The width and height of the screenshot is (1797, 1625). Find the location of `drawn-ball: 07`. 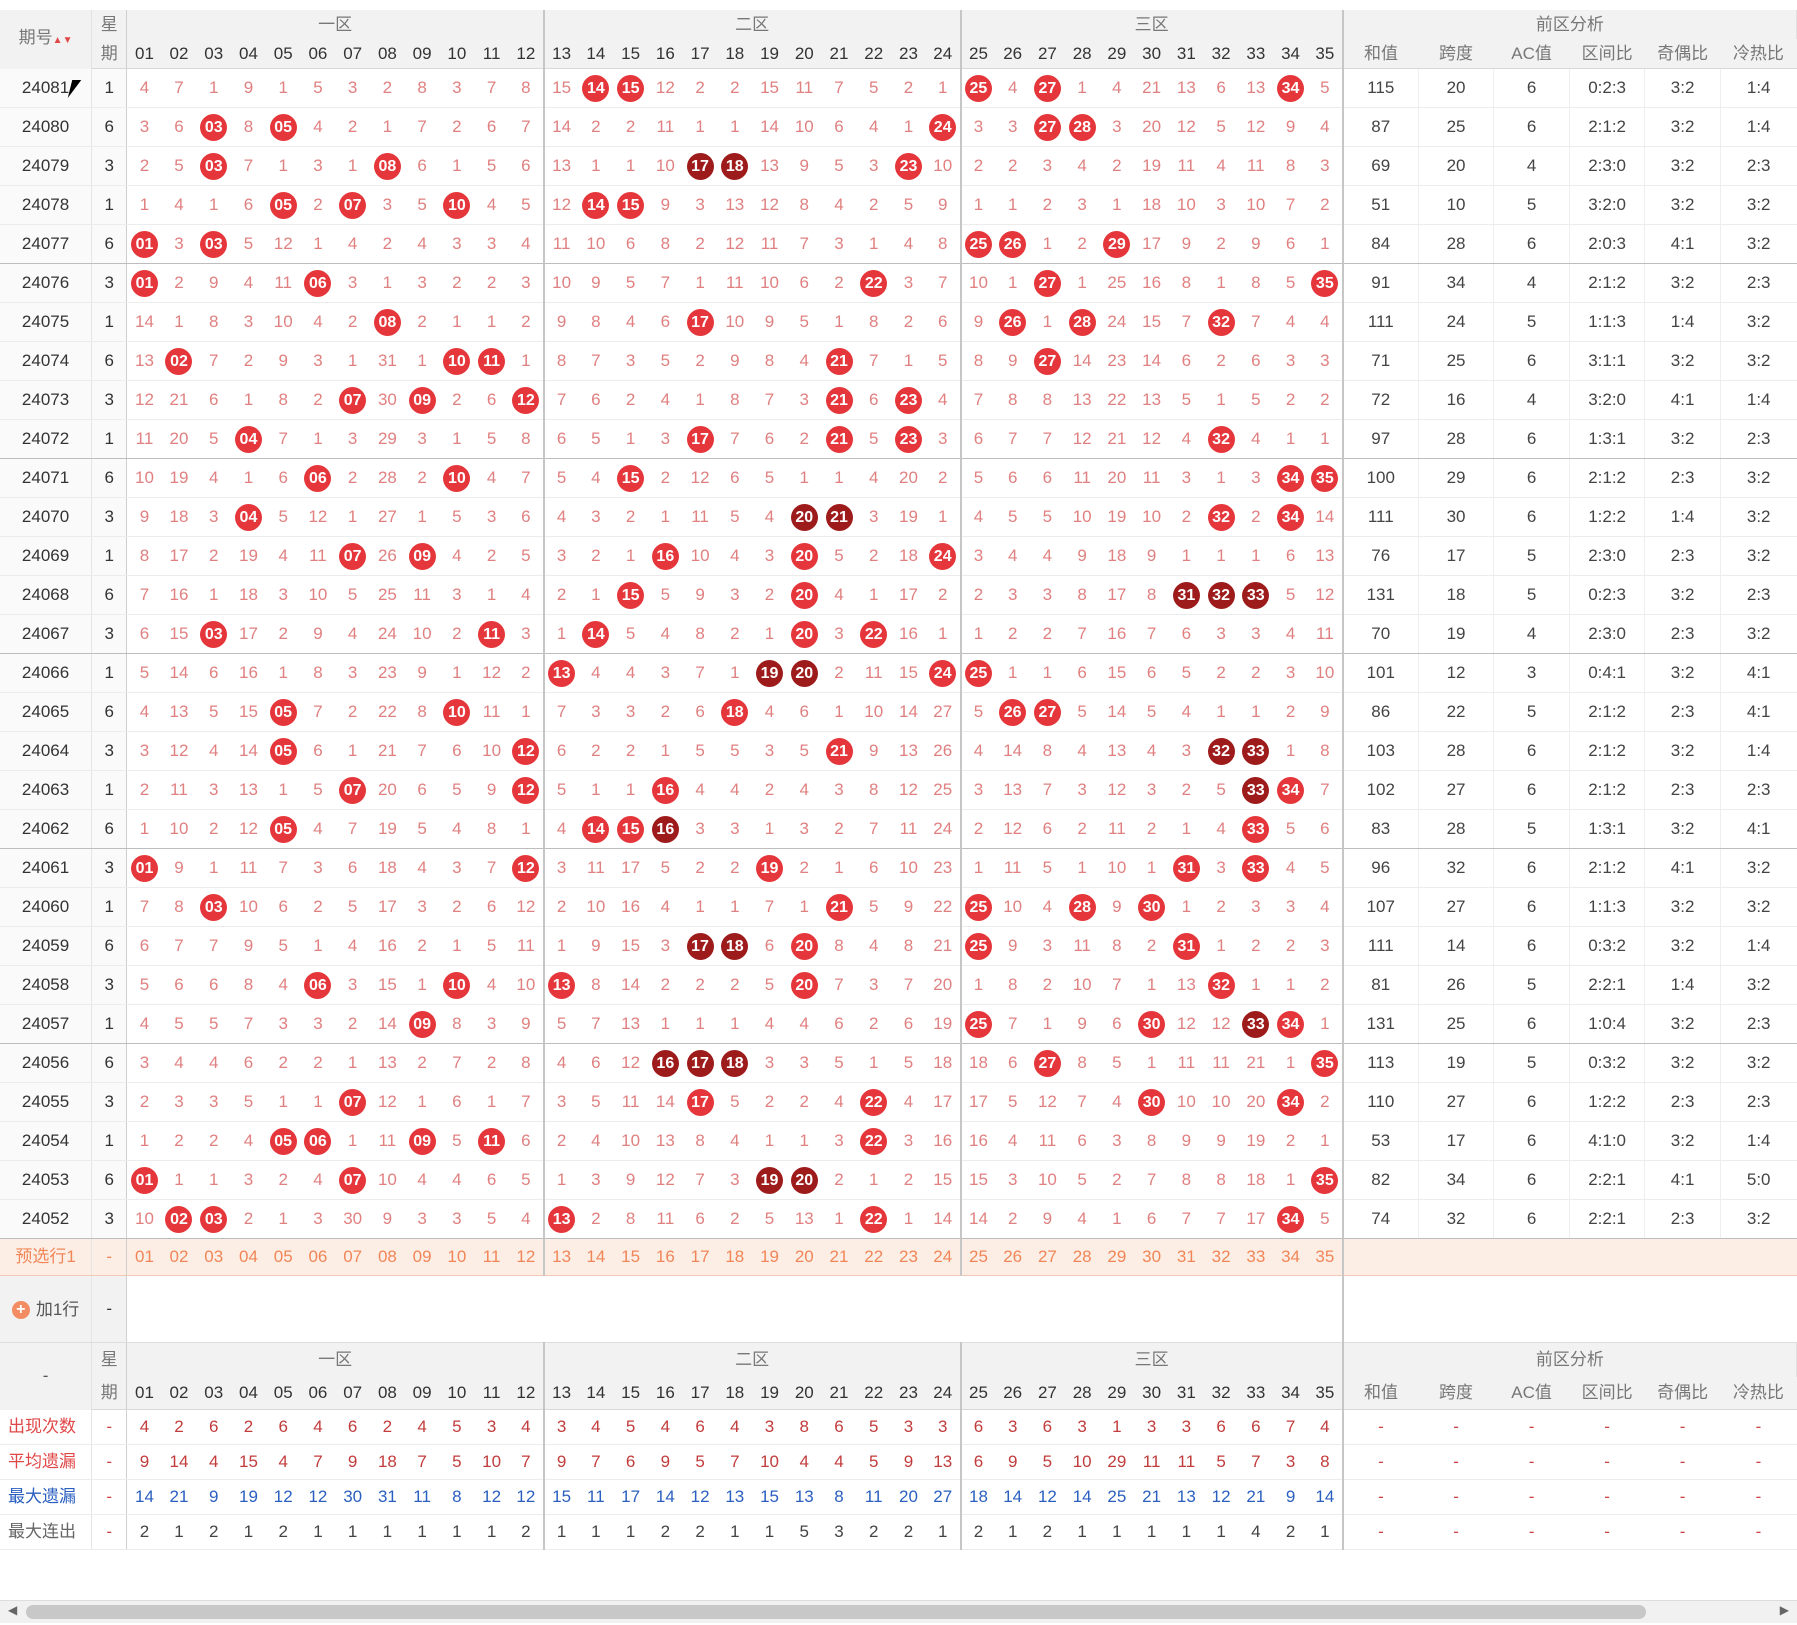

drawn-ball: 07 is located at coordinates (353, 556).